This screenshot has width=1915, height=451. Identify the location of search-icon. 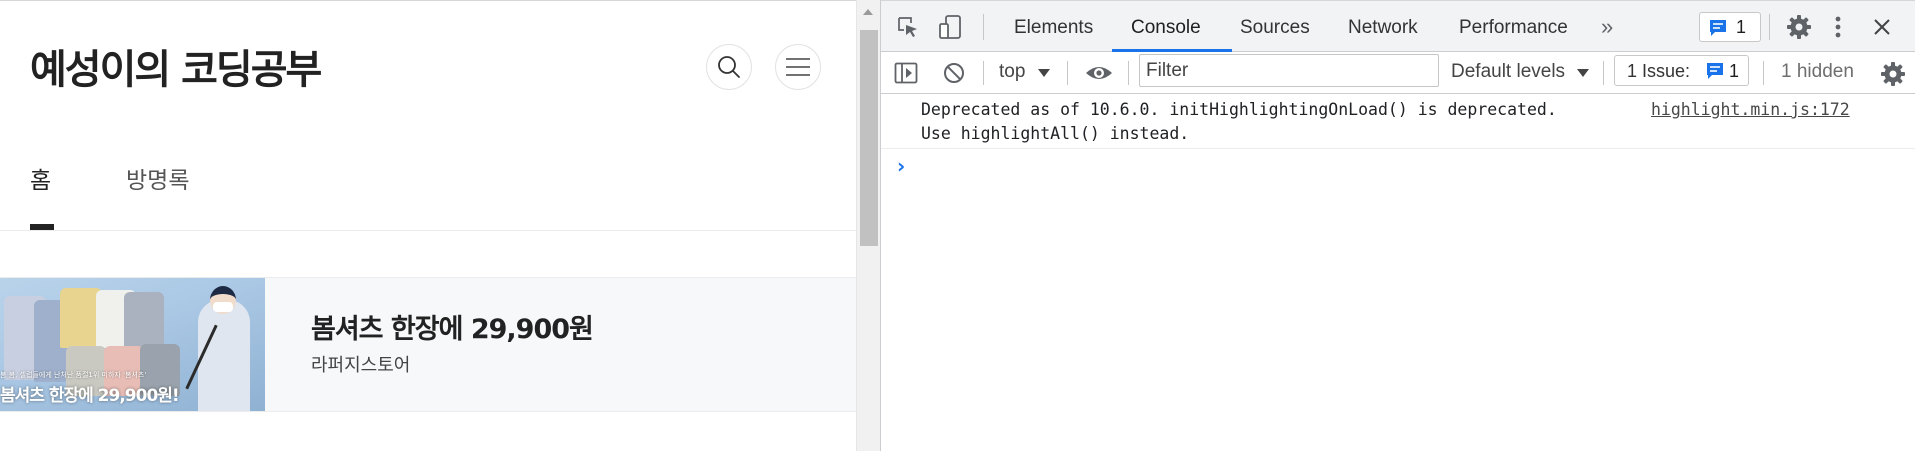
(729, 67).